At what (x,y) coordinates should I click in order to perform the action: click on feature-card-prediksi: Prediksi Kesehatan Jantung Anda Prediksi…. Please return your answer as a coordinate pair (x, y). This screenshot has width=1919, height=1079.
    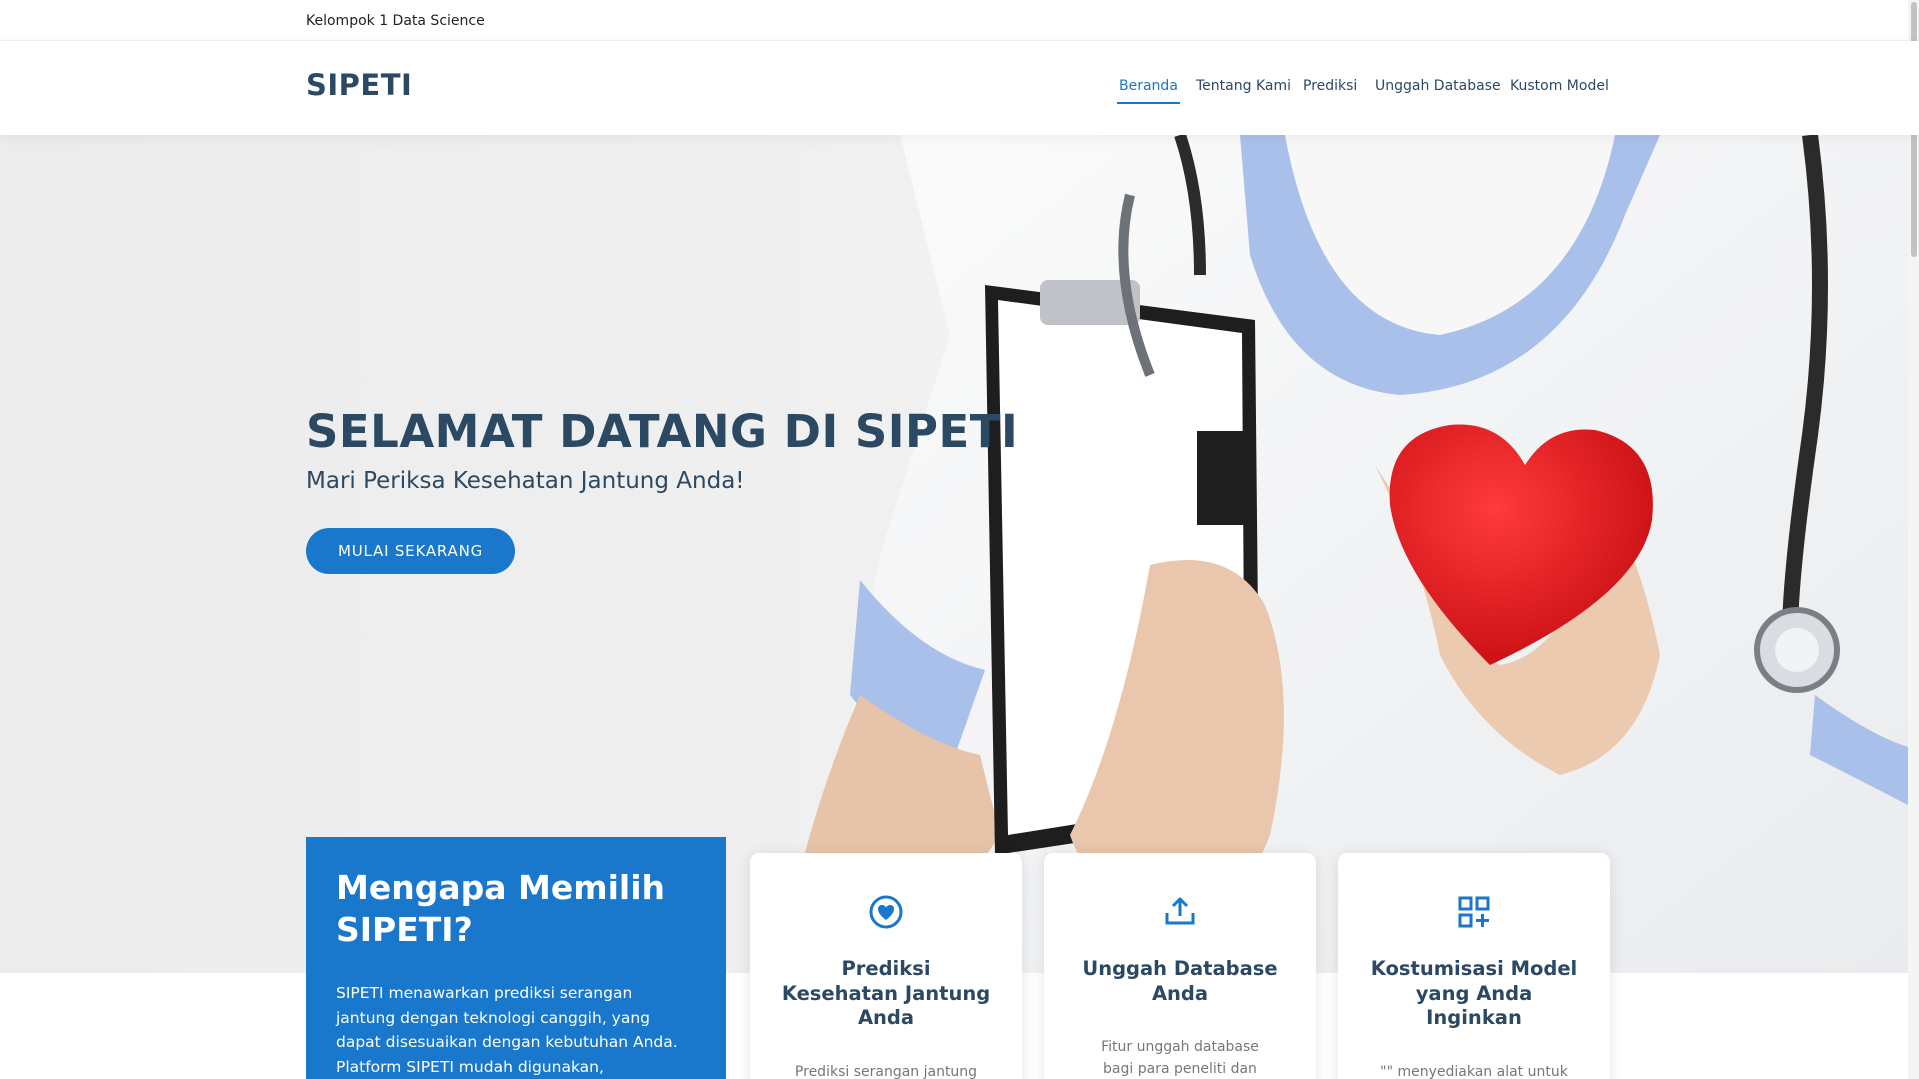
    Looking at the image, I should click on (886, 966).